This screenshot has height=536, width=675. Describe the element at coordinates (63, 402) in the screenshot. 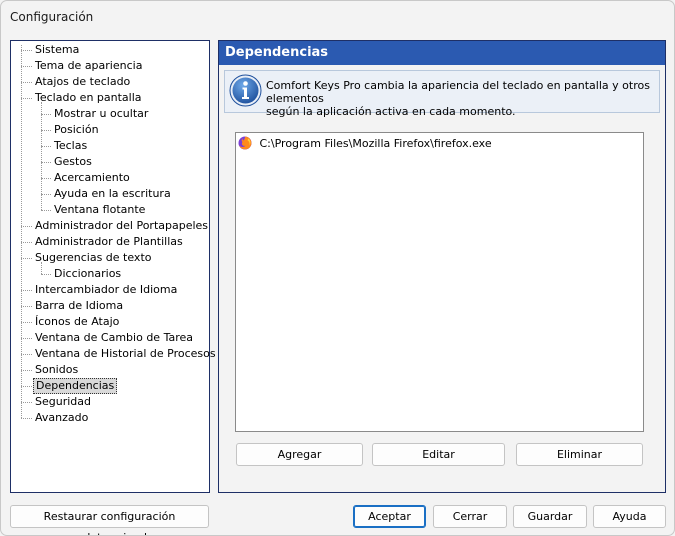

I see `tree-item-seguridad: Seguridad` at that location.